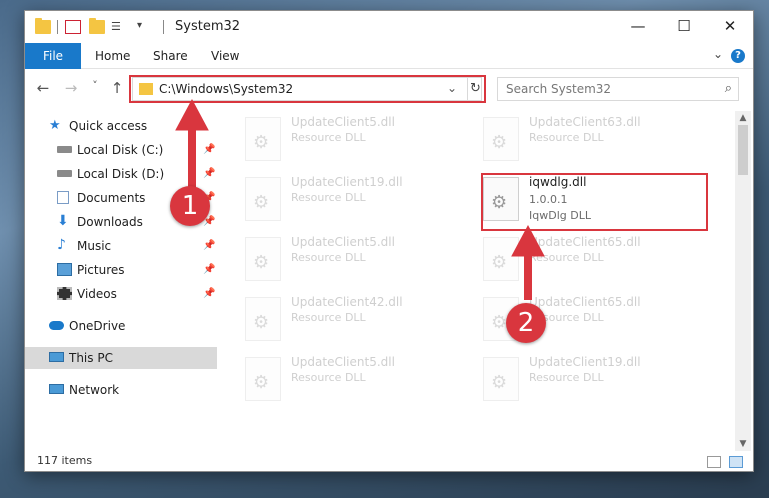 This screenshot has width=769, height=498. What do you see at coordinates (110, 222) in the screenshot?
I see `sidebar-item-label: Downloads` at bounding box center [110, 222].